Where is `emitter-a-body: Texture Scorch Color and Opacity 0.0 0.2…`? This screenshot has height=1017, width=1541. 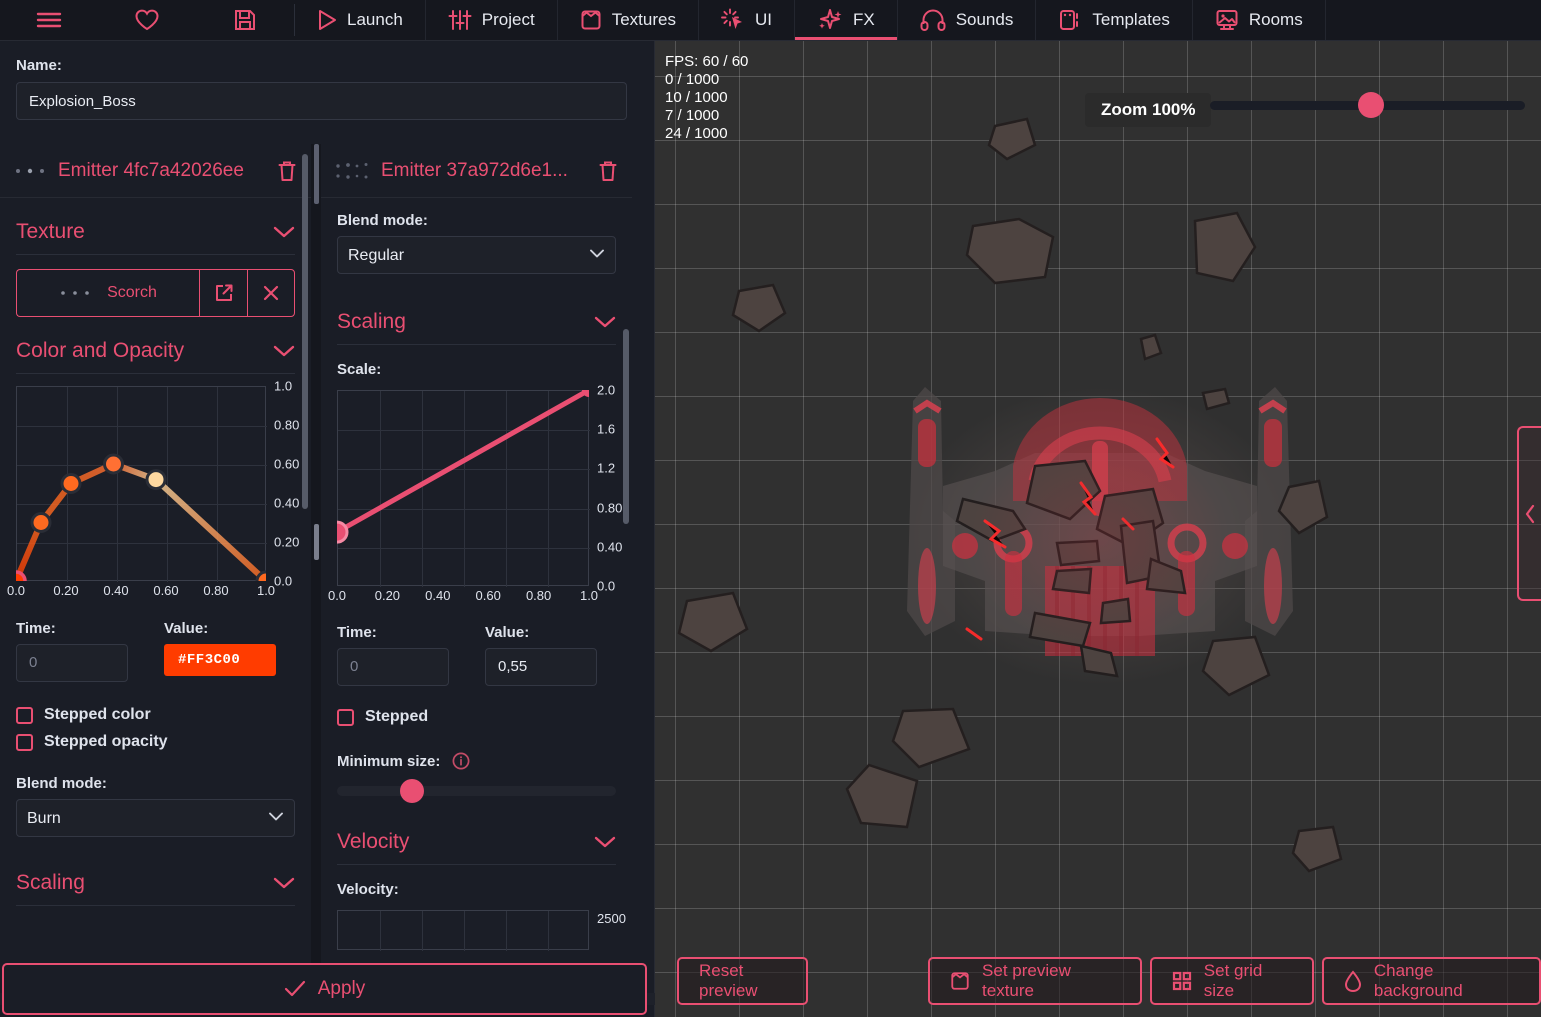
emitter-a-body: Texture Scorch Color and Opacity 0.0 0.2… is located at coordinates (155, 552).